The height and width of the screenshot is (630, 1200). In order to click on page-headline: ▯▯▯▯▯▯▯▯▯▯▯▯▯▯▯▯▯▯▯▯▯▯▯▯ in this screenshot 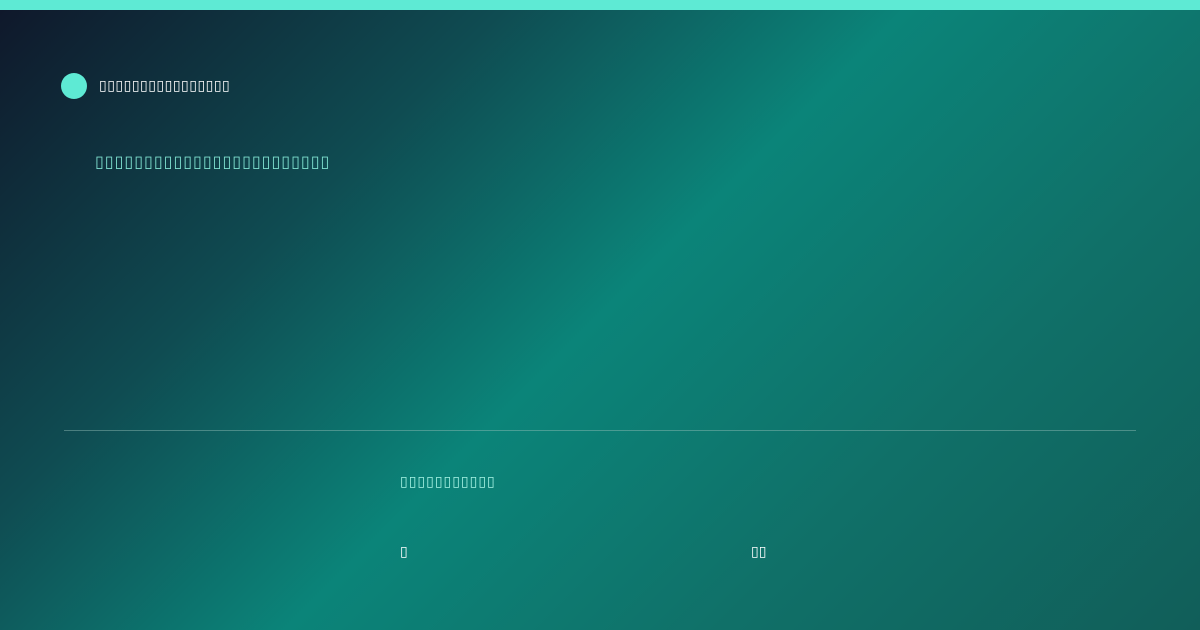, I will do `click(213, 161)`.